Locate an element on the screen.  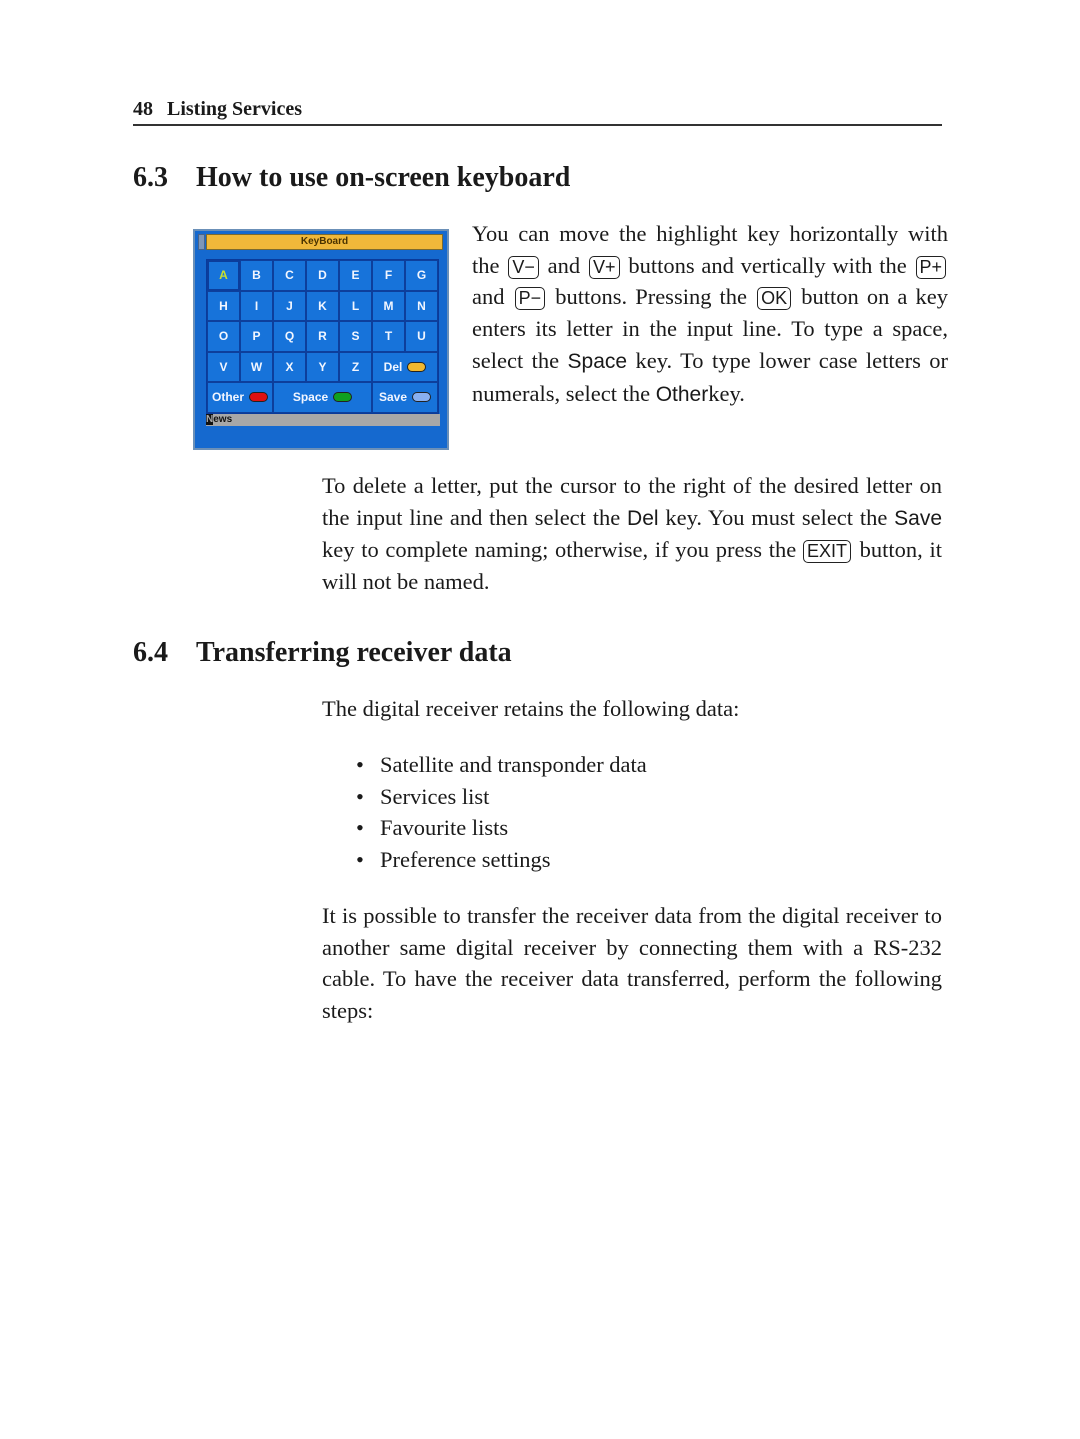
key-w: W is located at coordinates (256, 366).